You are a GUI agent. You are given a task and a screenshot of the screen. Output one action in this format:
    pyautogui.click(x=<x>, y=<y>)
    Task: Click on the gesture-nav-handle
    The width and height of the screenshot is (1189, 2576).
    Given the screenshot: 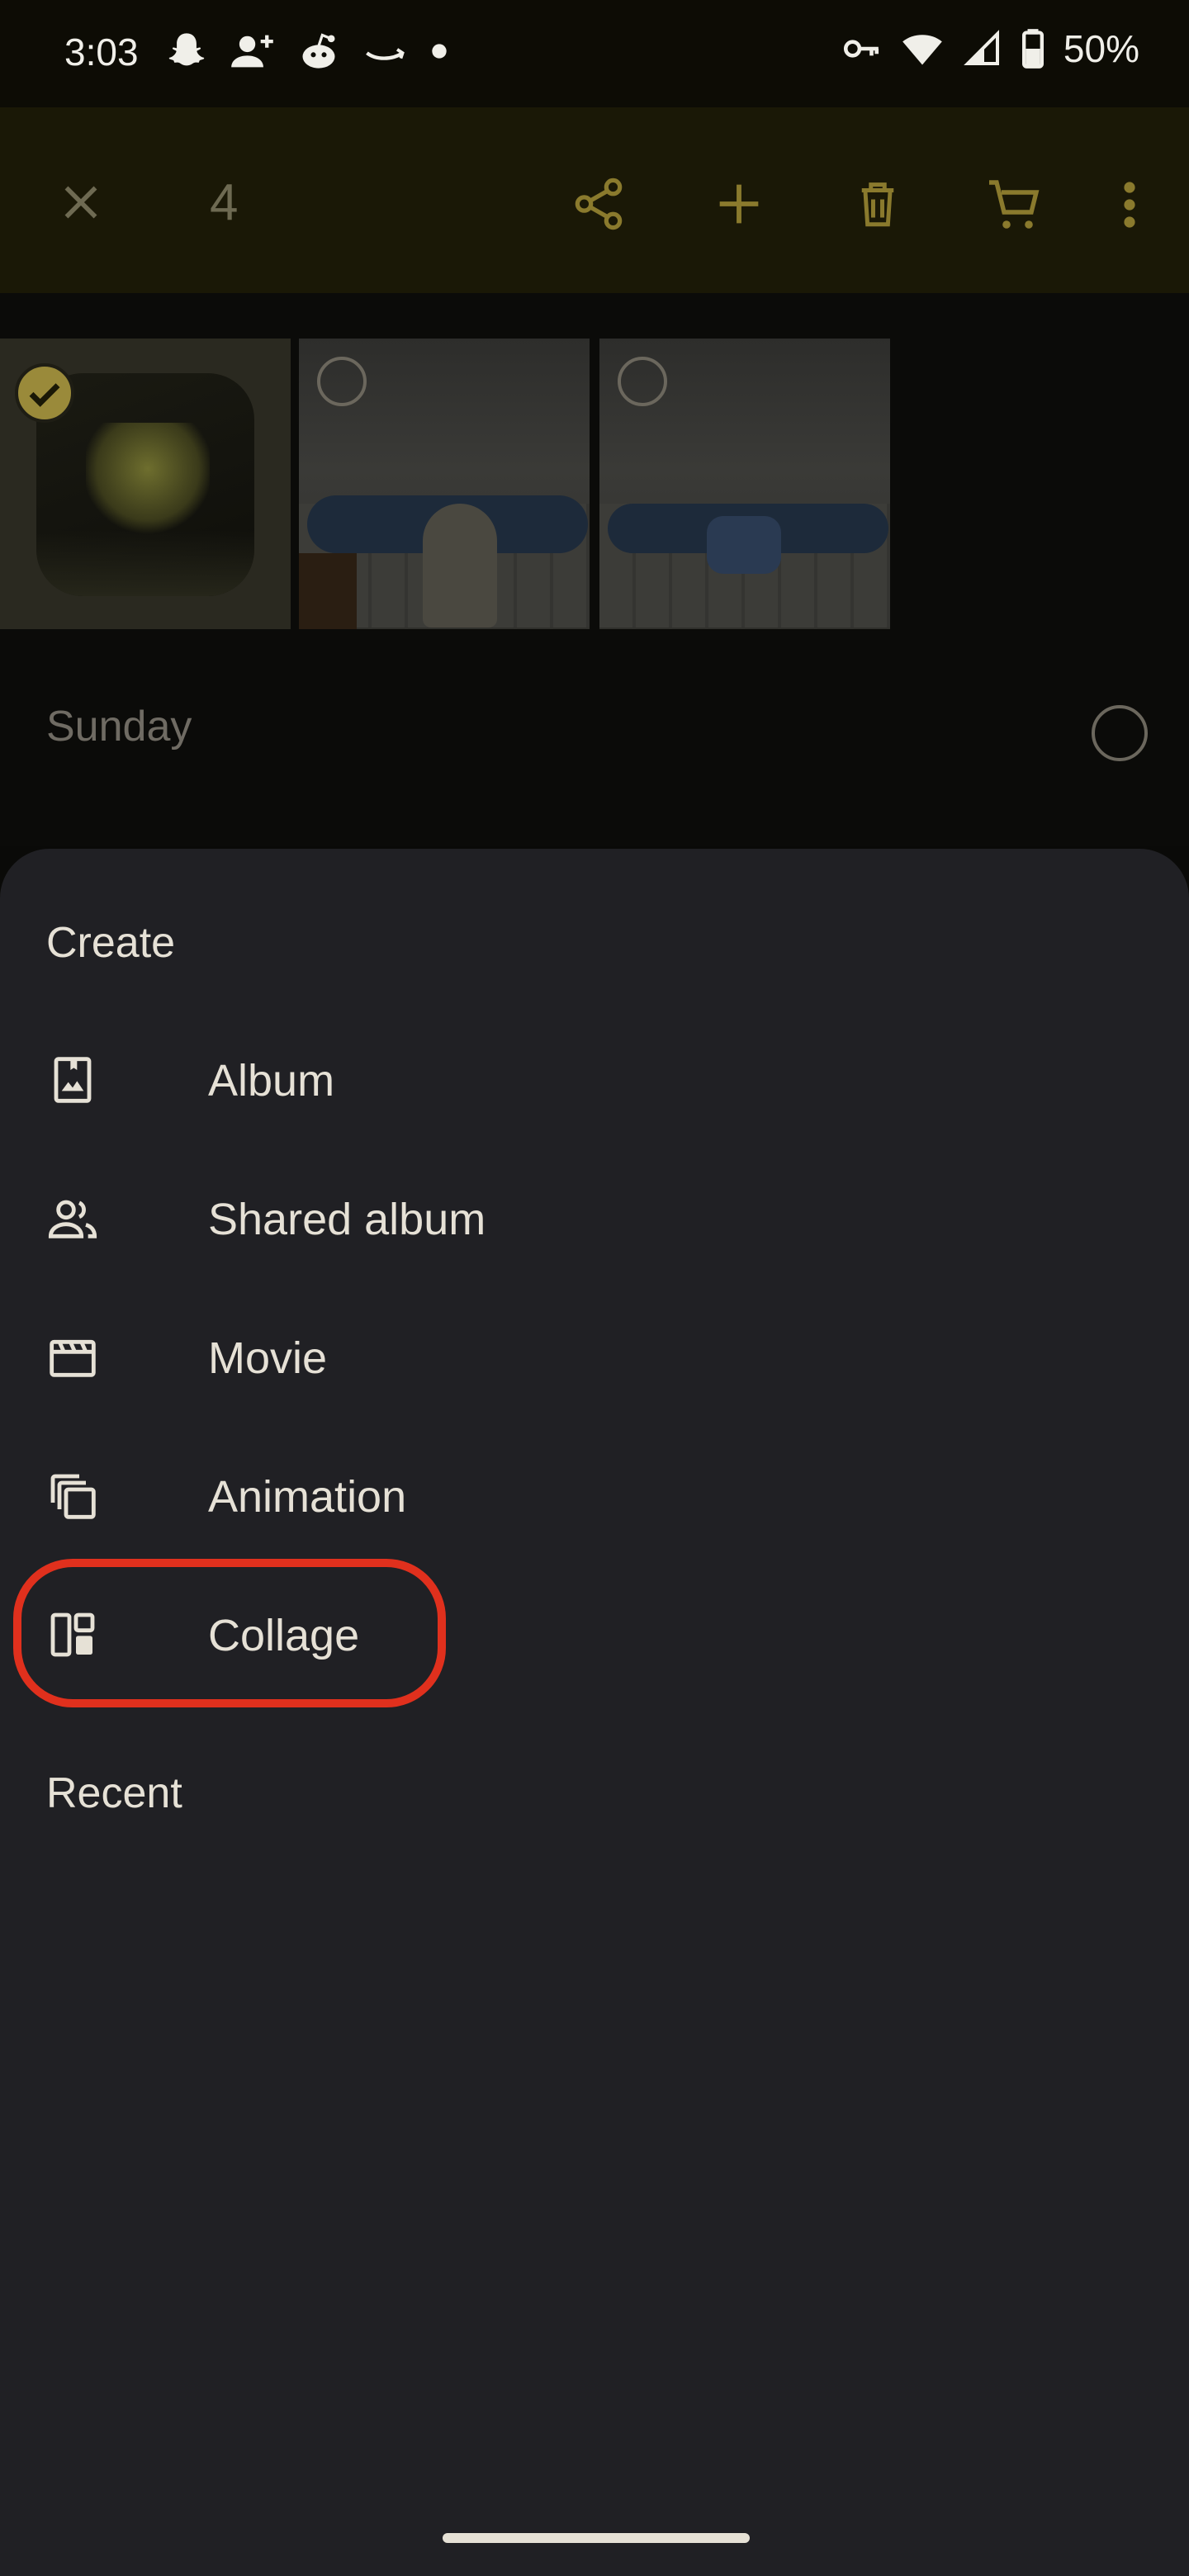 What is the action you would take?
    pyautogui.click(x=596, y=2538)
    